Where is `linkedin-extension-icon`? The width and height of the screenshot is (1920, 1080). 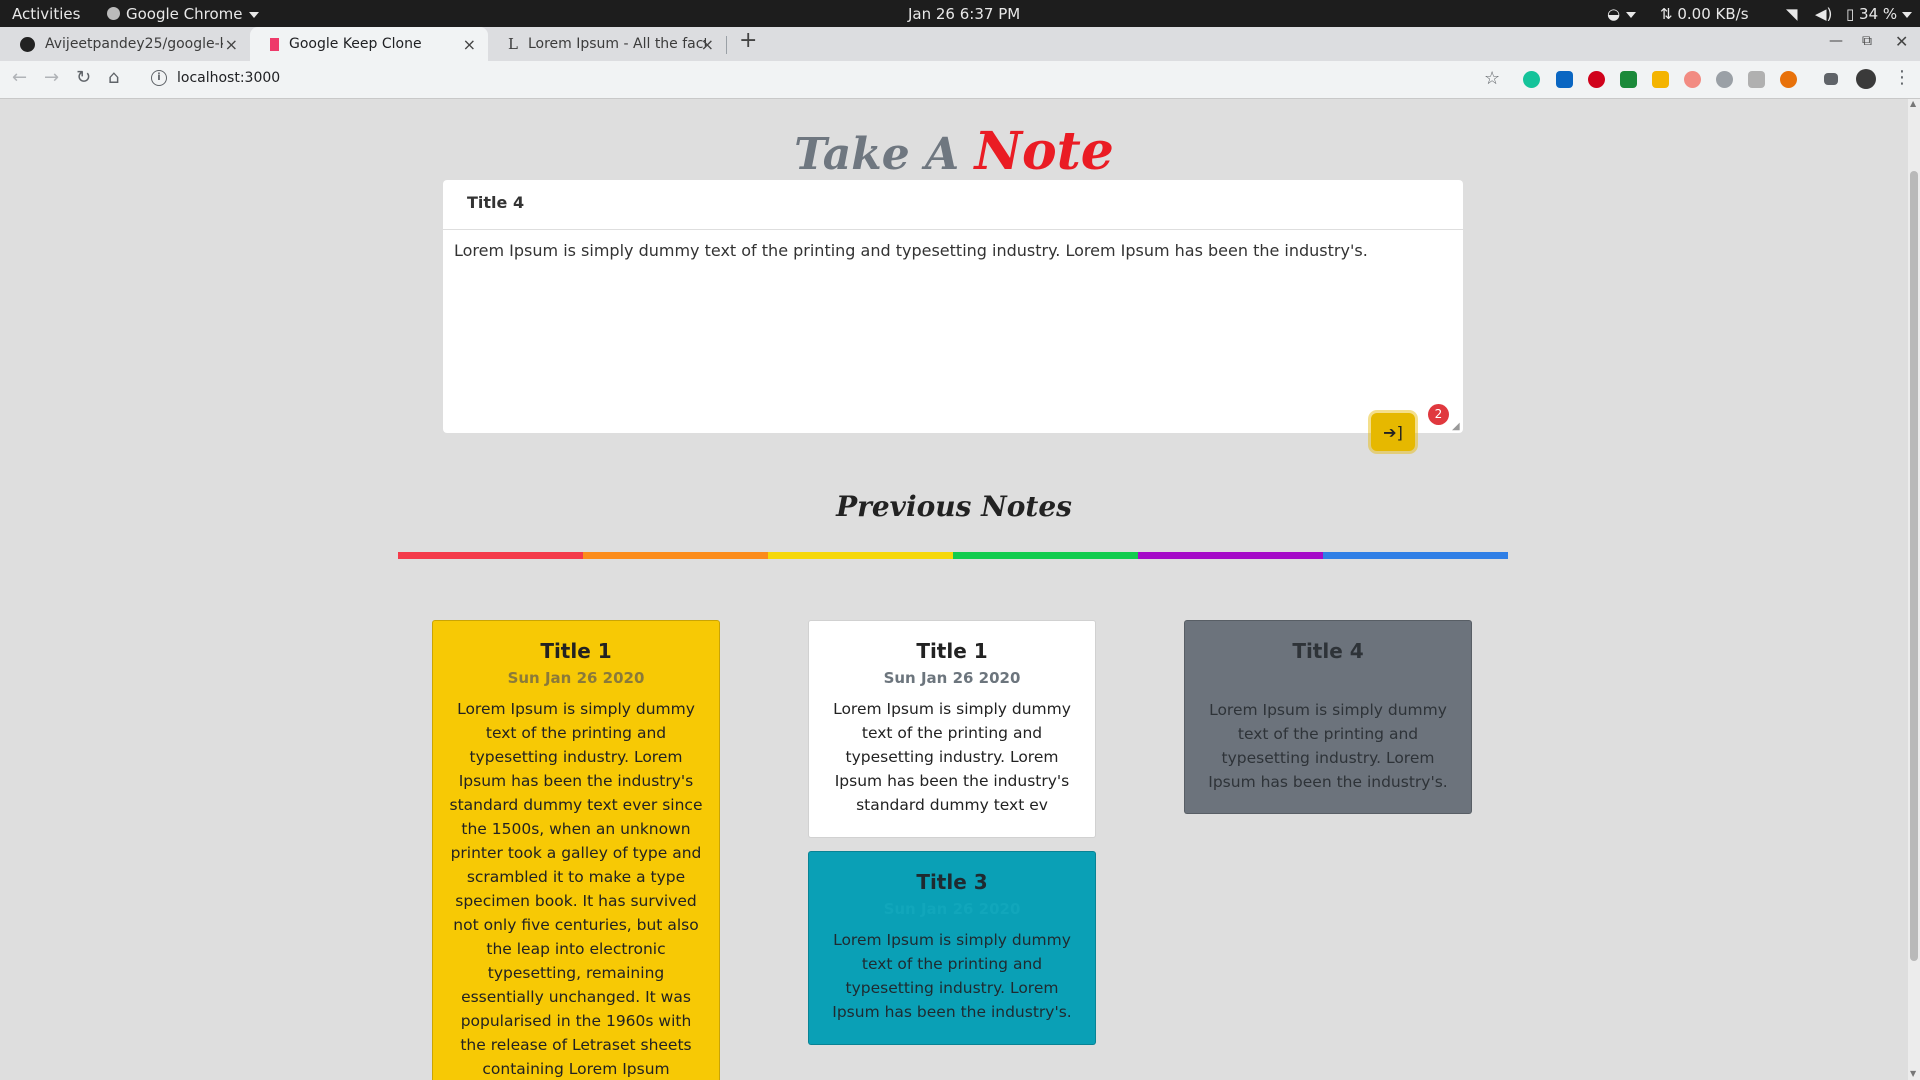
linkedin-extension-icon is located at coordinates (1564, 79).